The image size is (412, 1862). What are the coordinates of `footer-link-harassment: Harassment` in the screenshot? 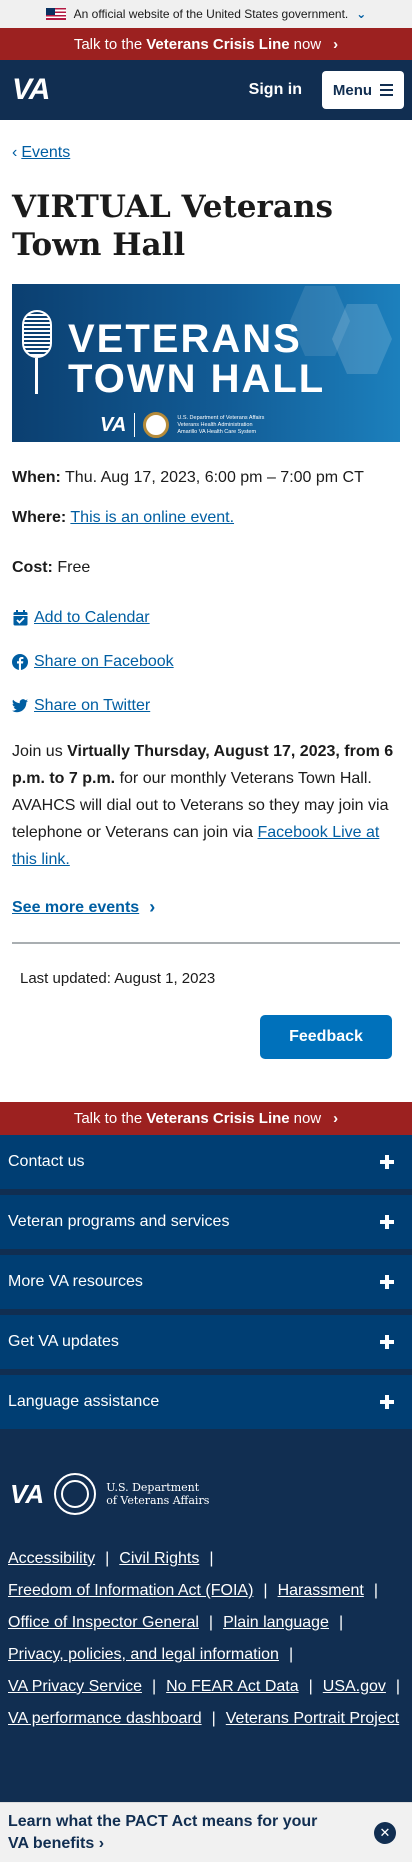 It's located at (321, 1591).